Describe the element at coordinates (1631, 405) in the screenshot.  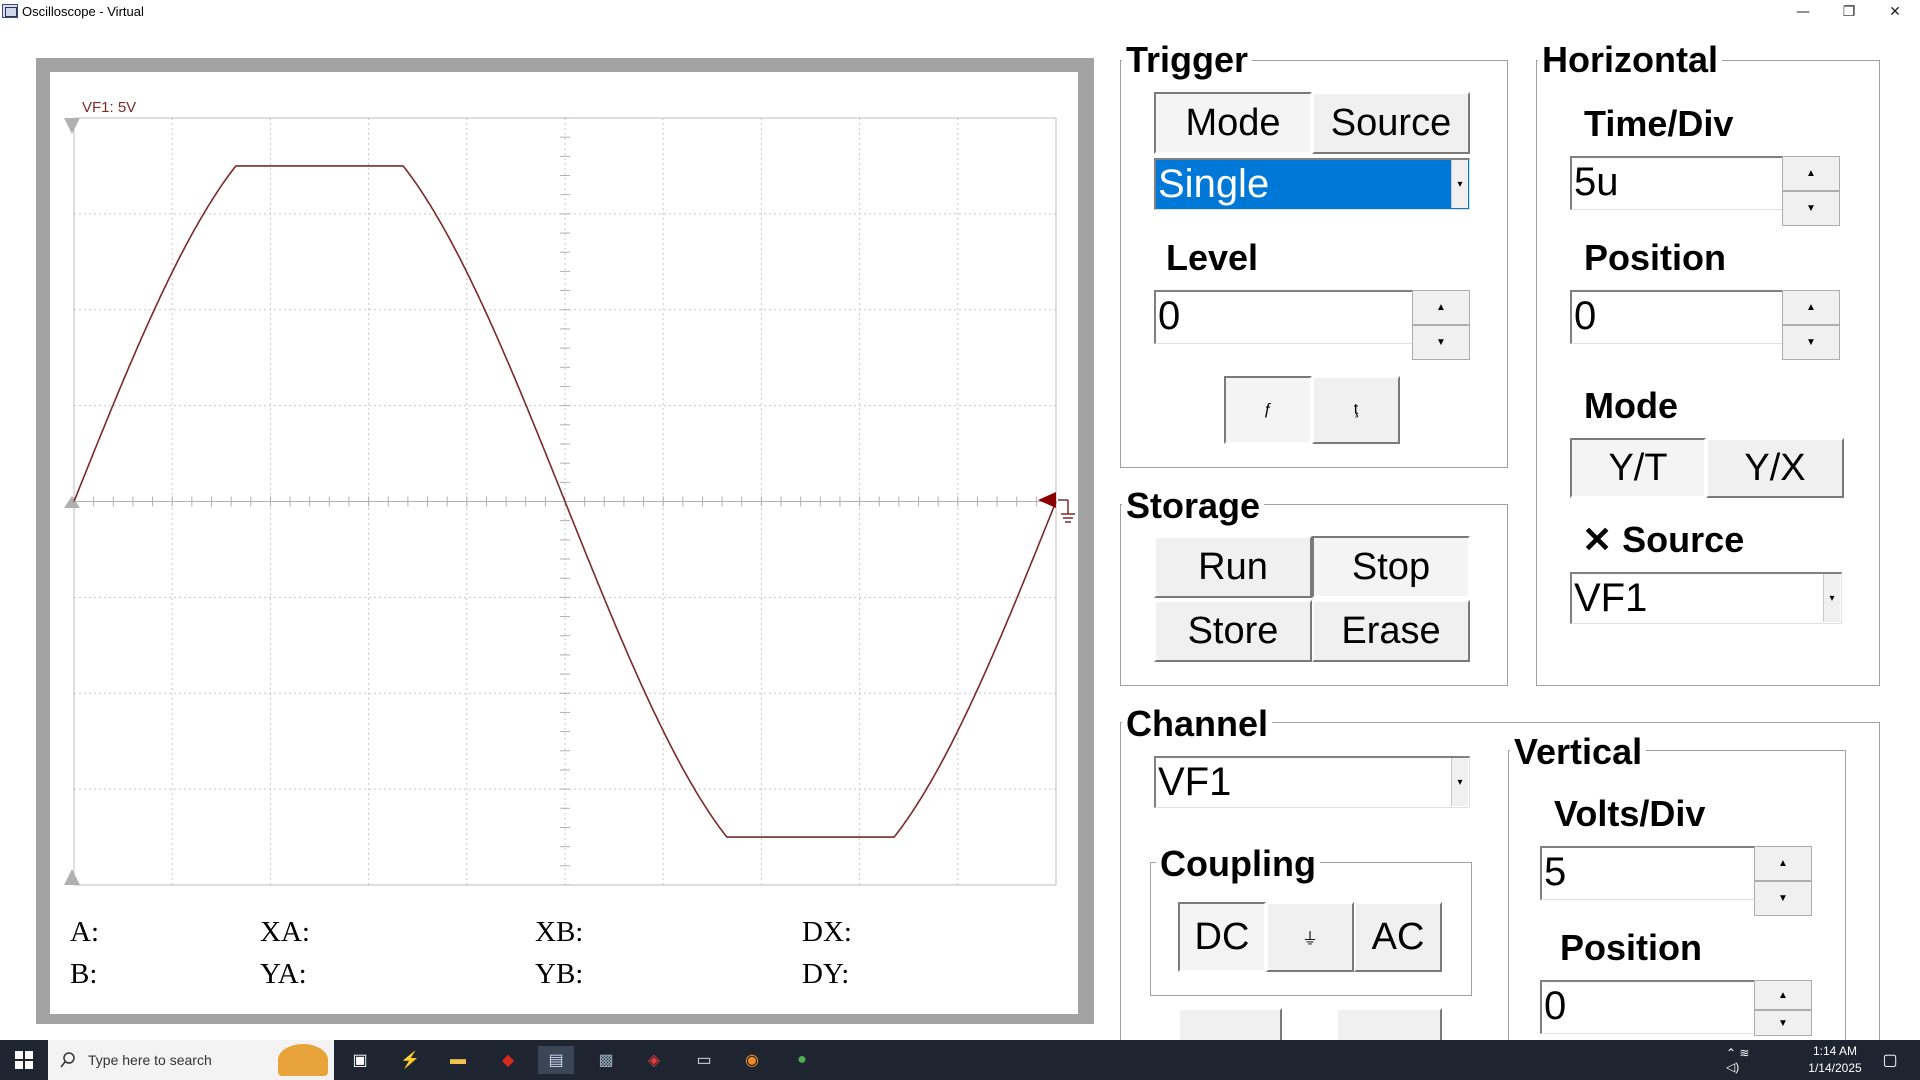
I see `horizontal-mode-label: Mode` at that location.